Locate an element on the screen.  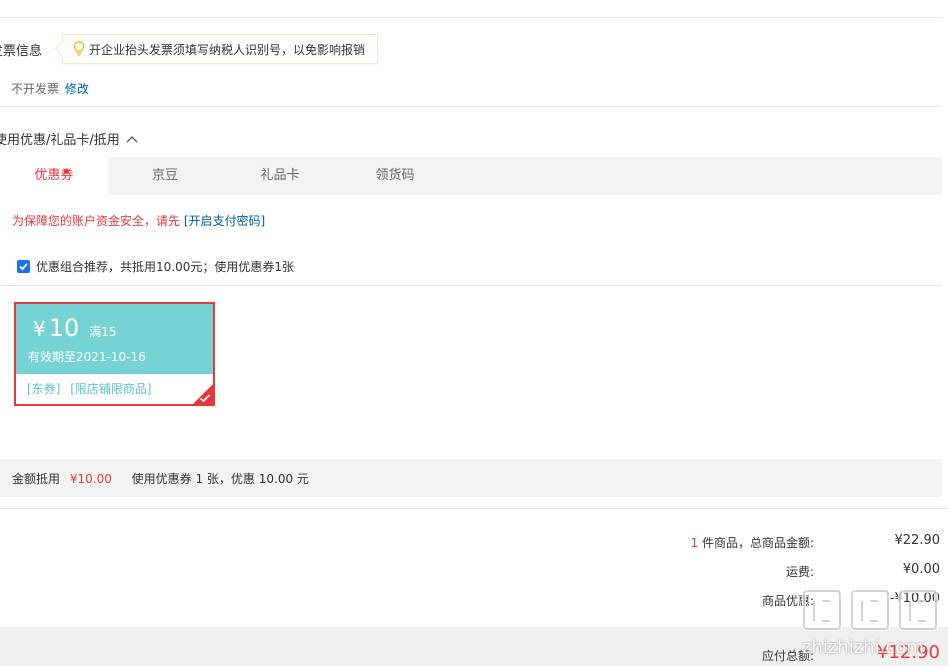
combo-recommend-row: 优惠组合推荐，共抵用10.00元；使用优惠券1张 is located at coordinates (155, 266).